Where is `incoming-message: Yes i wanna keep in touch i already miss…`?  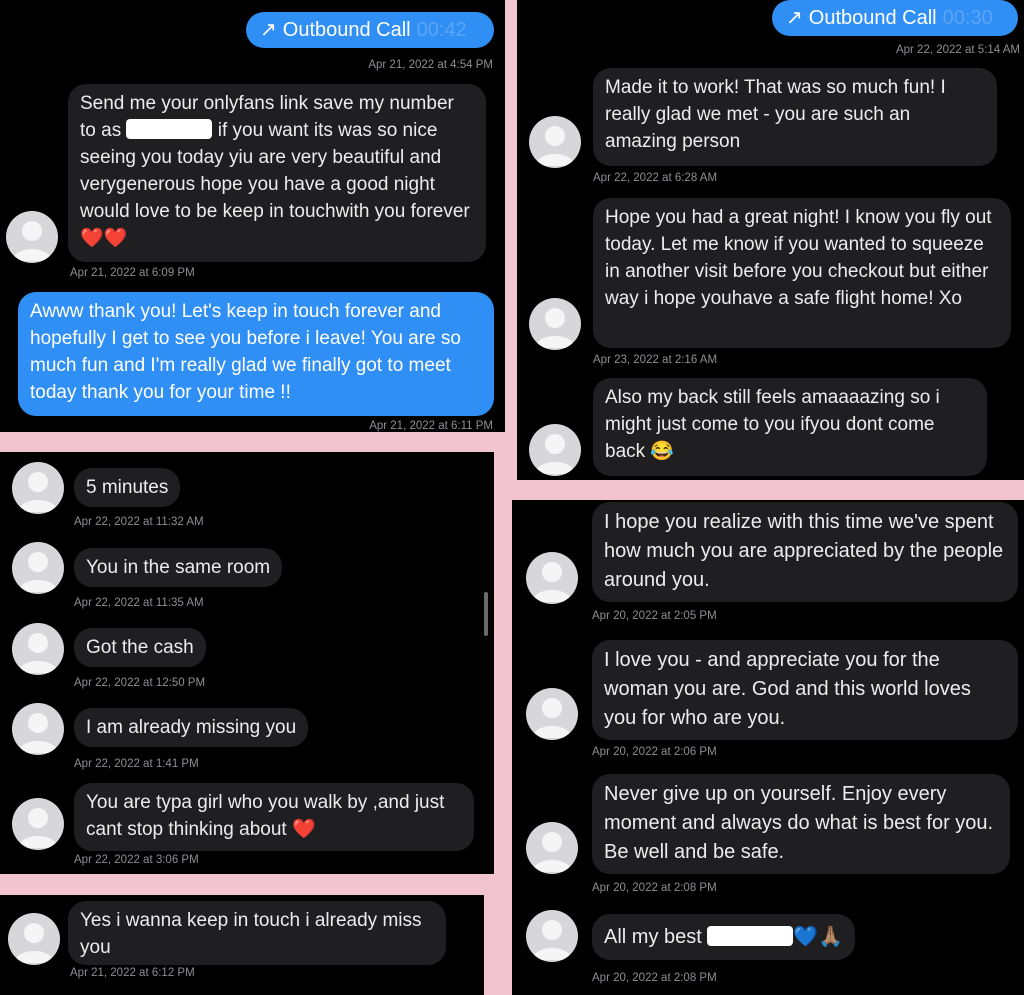 incoming-message: Yes i wanna keep in touch i already miss… is located at coordinates (257, 933).